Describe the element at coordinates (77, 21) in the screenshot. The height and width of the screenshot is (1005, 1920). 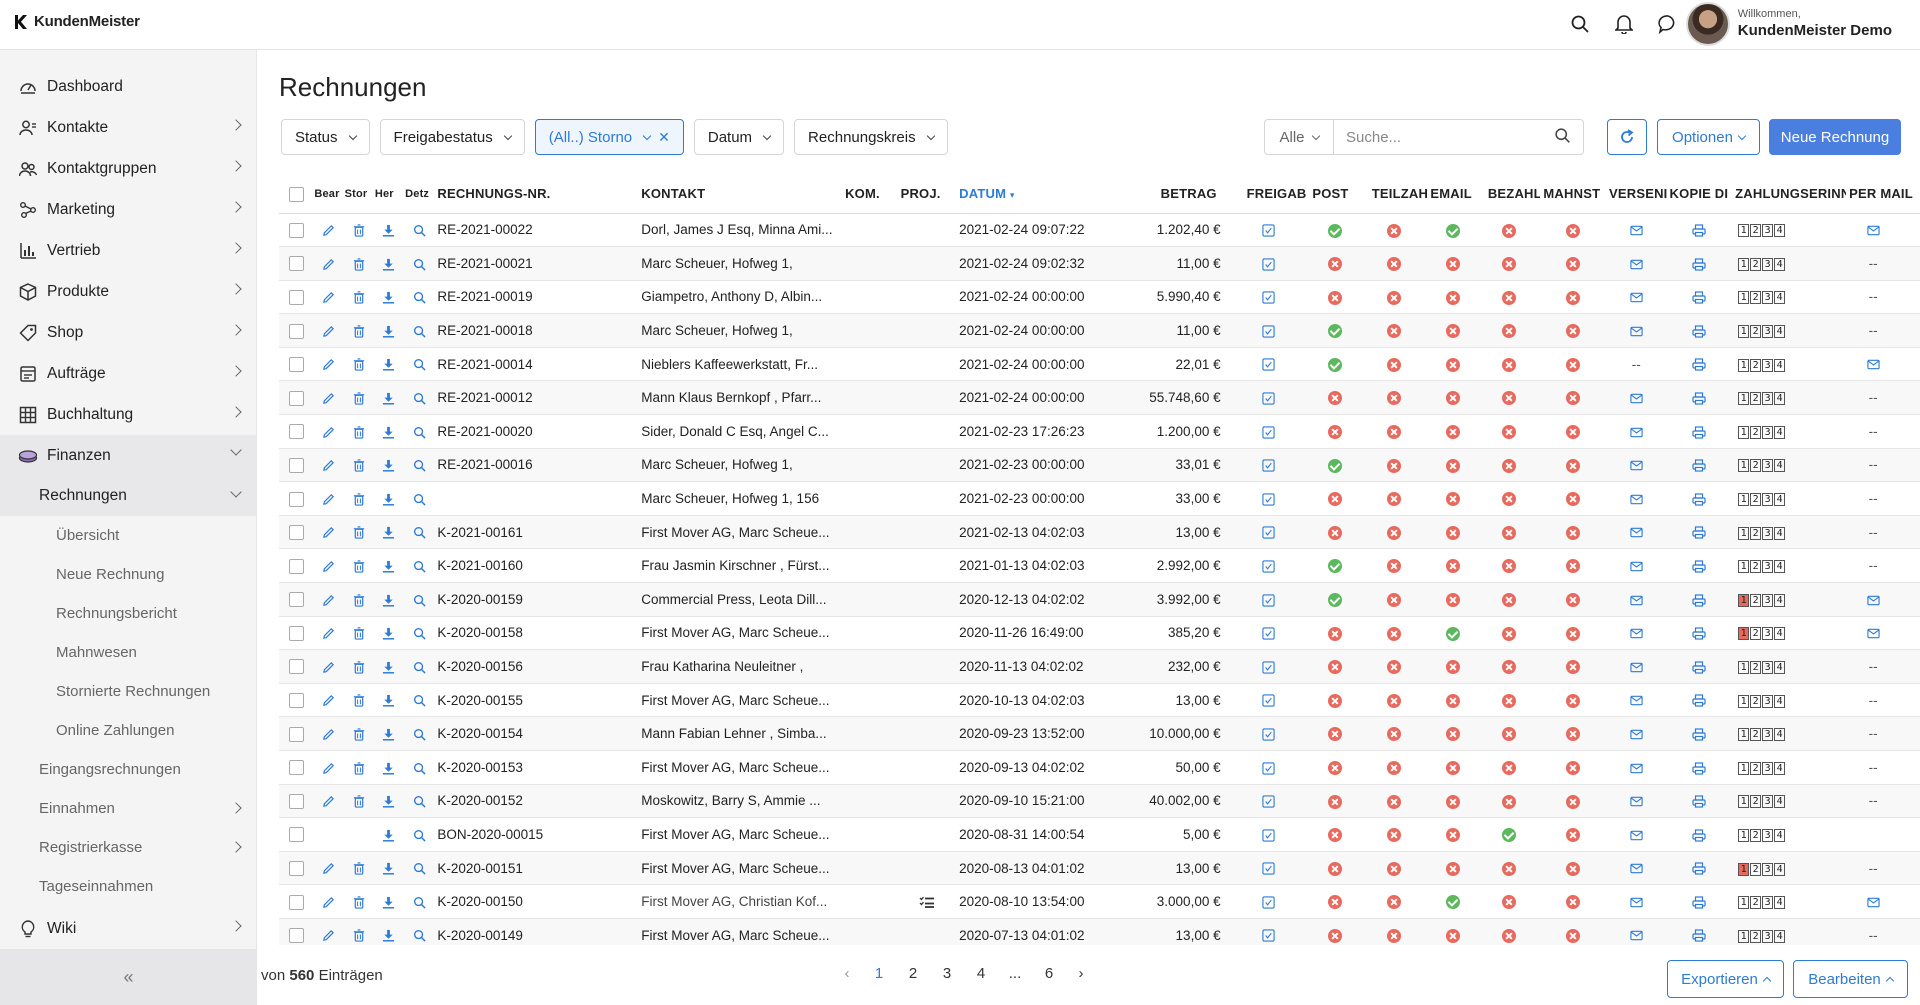
I see `app-logo: KundenMeister` at that location.